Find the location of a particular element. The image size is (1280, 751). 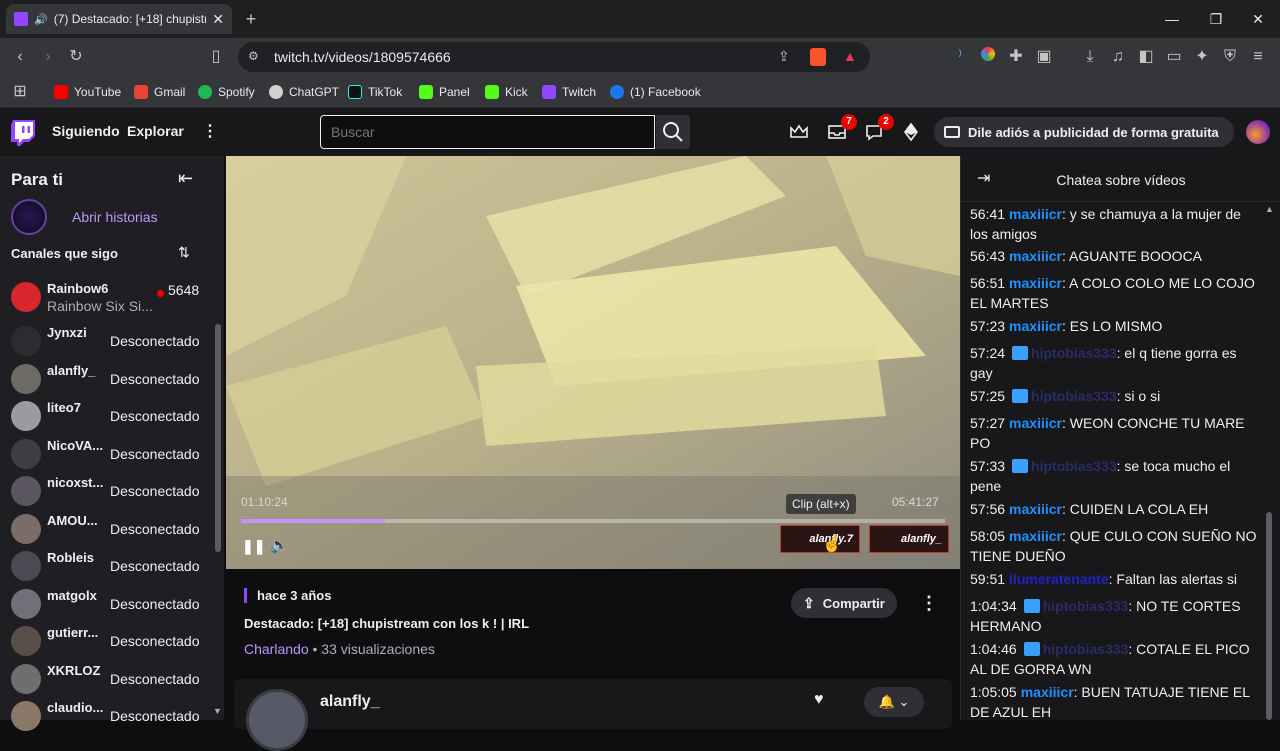

sidebar-item-amou: AMOU... Desconectado is located at coordinates (111, 530).